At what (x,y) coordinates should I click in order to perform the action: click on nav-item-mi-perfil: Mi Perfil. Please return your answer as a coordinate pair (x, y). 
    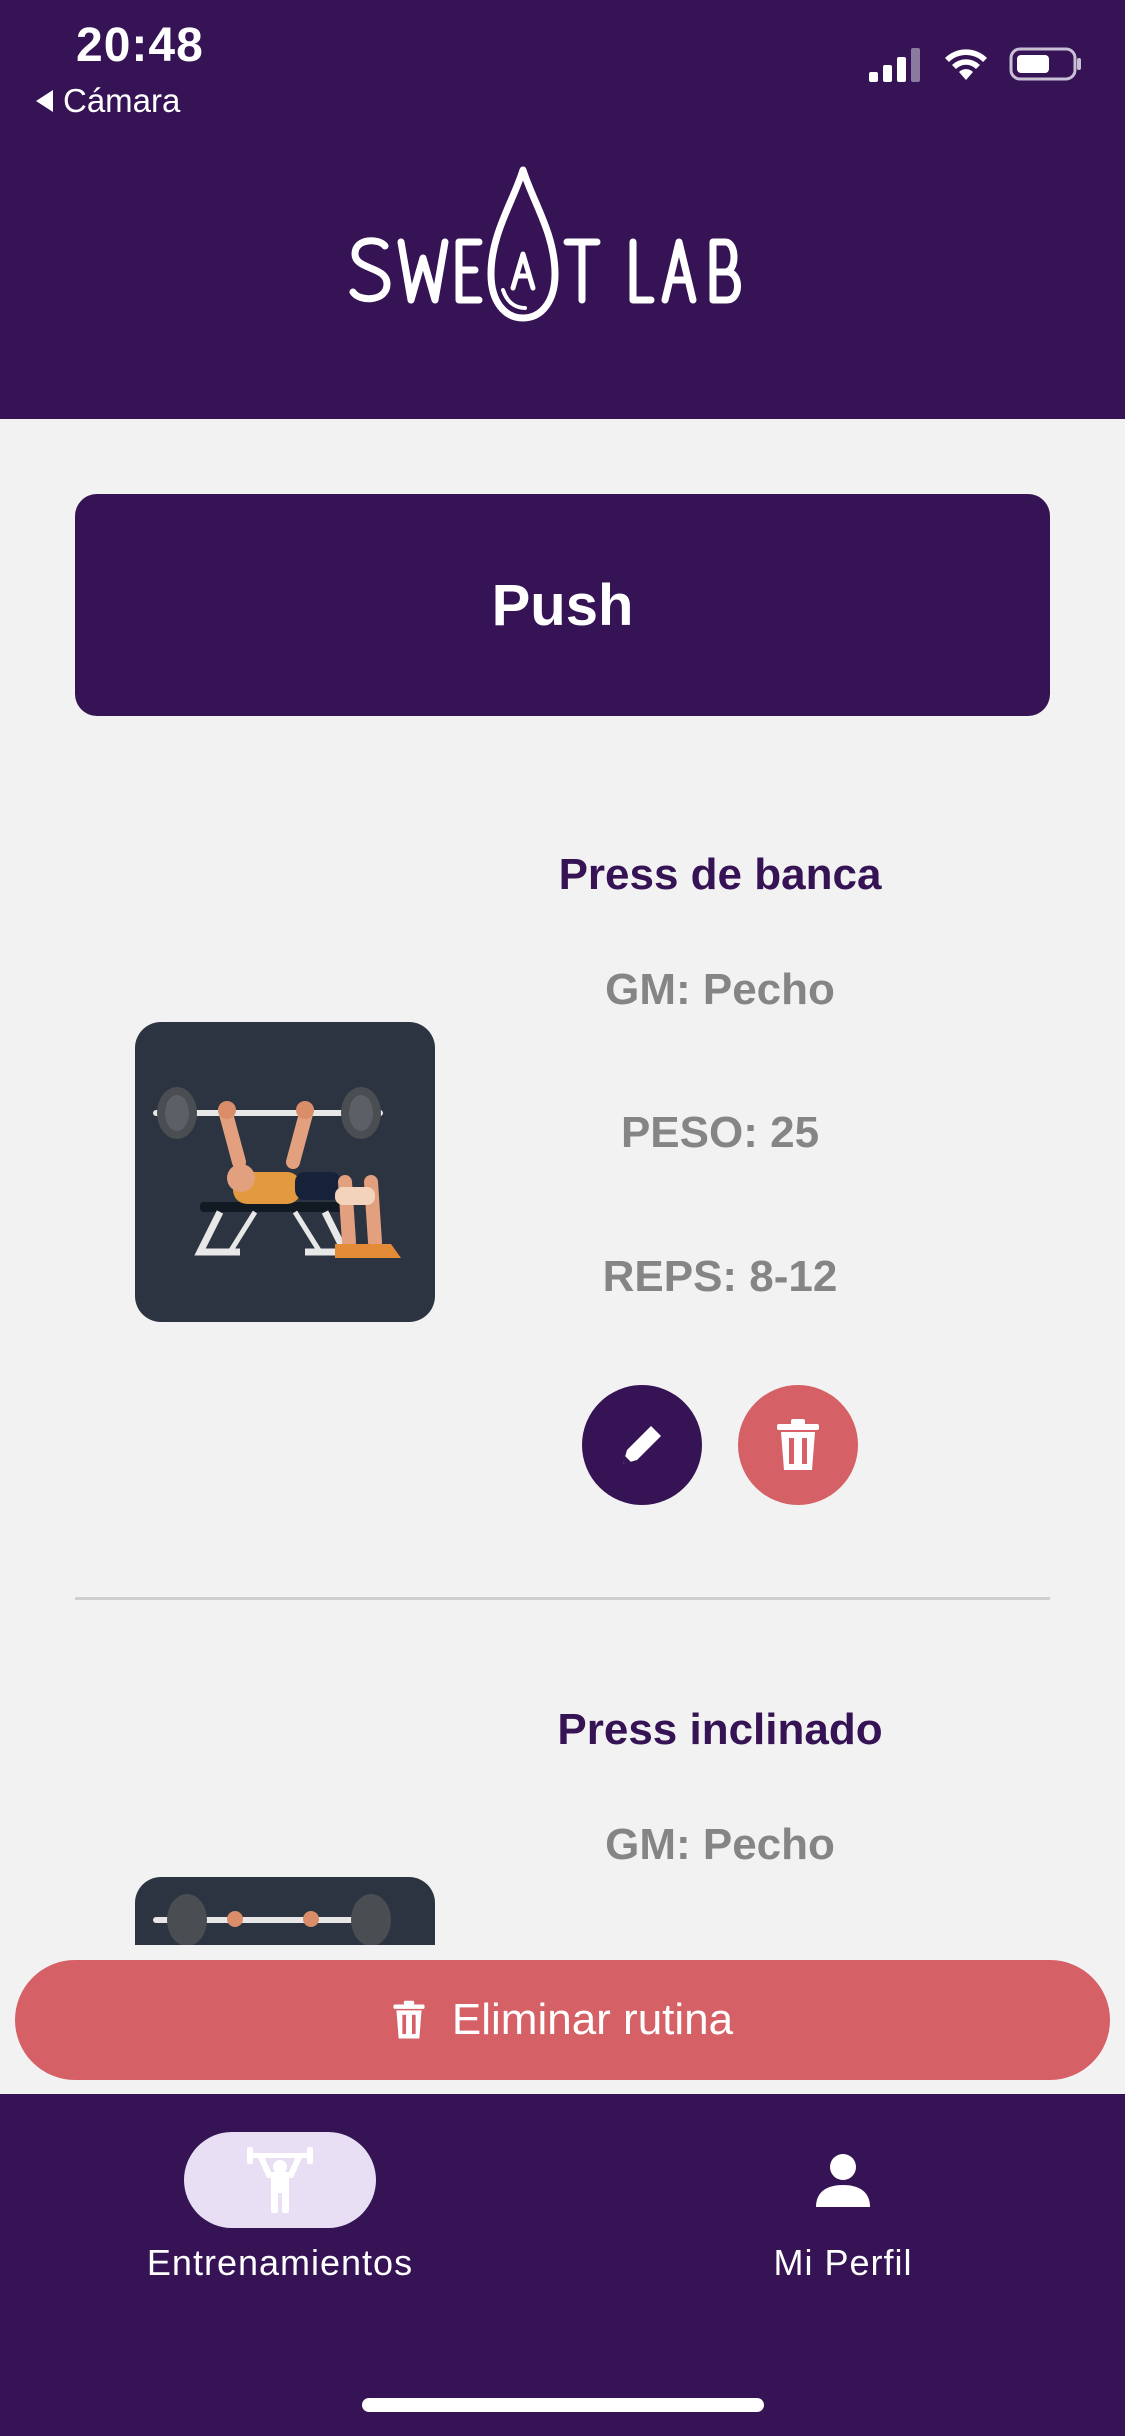
    Looking at the image, I should click on (843, 2208).